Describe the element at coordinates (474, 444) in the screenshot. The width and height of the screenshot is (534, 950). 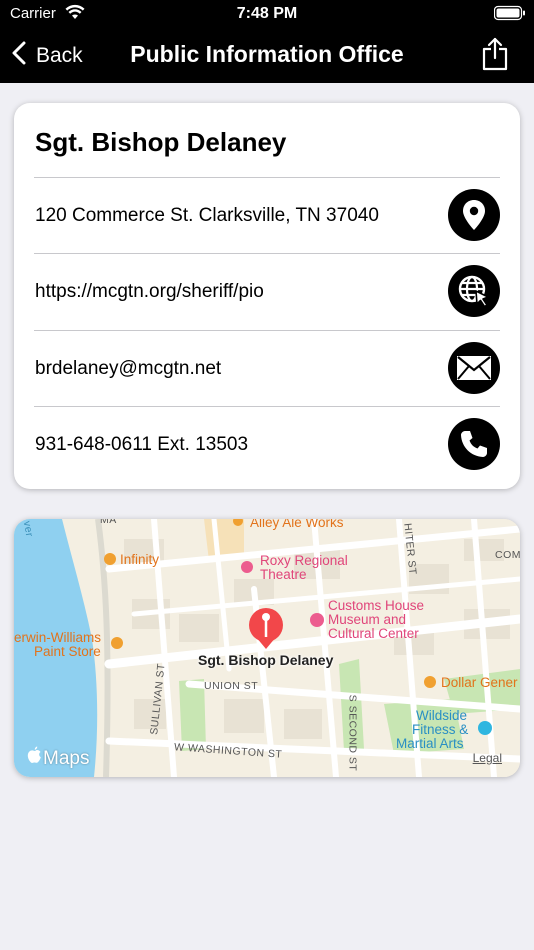
I see `phone-icon` at that location.